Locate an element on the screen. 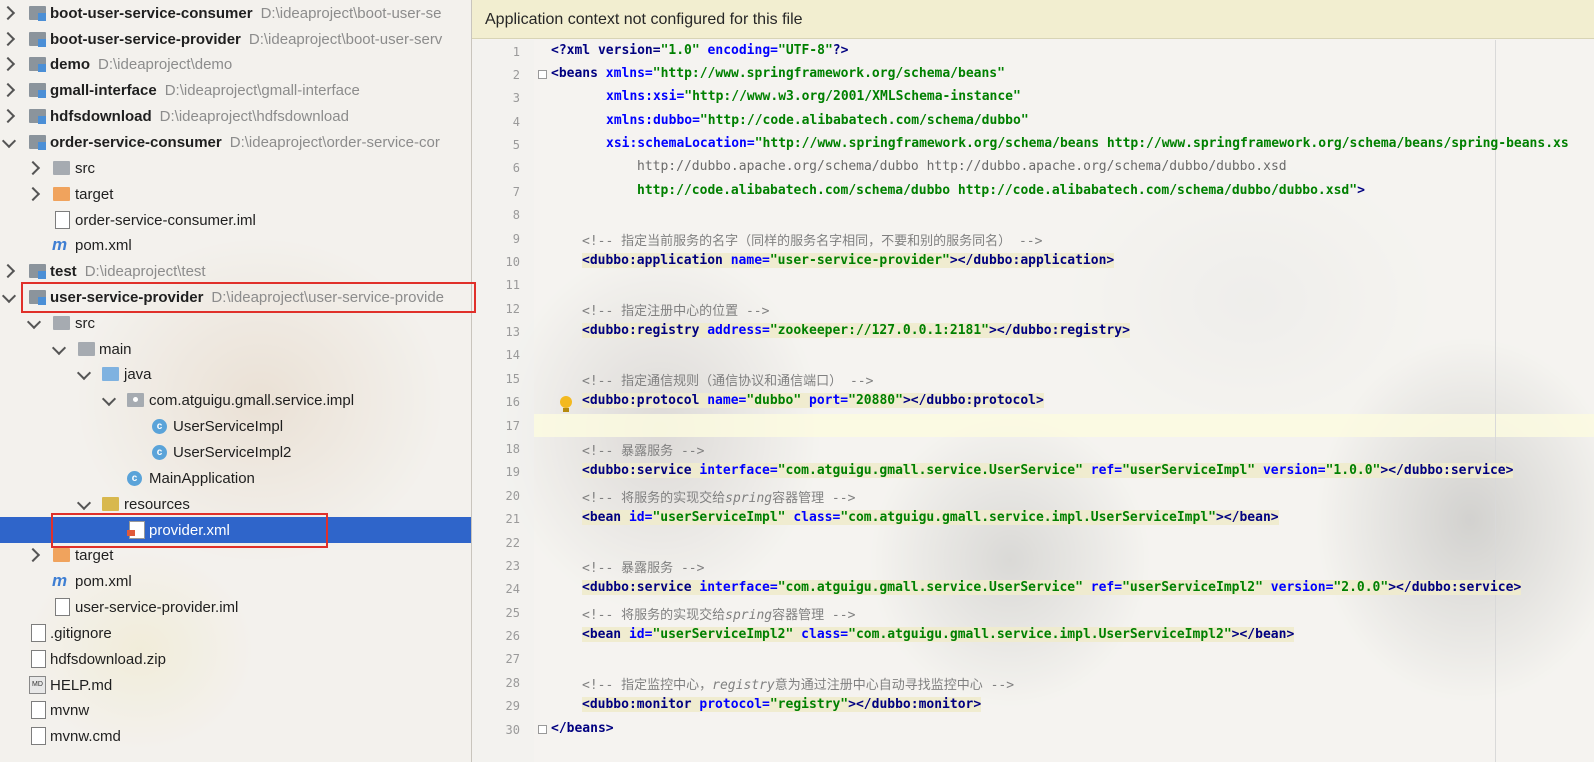  code-line-18: <!-- 暴露服务 --> is located at coordinates (643, 449).